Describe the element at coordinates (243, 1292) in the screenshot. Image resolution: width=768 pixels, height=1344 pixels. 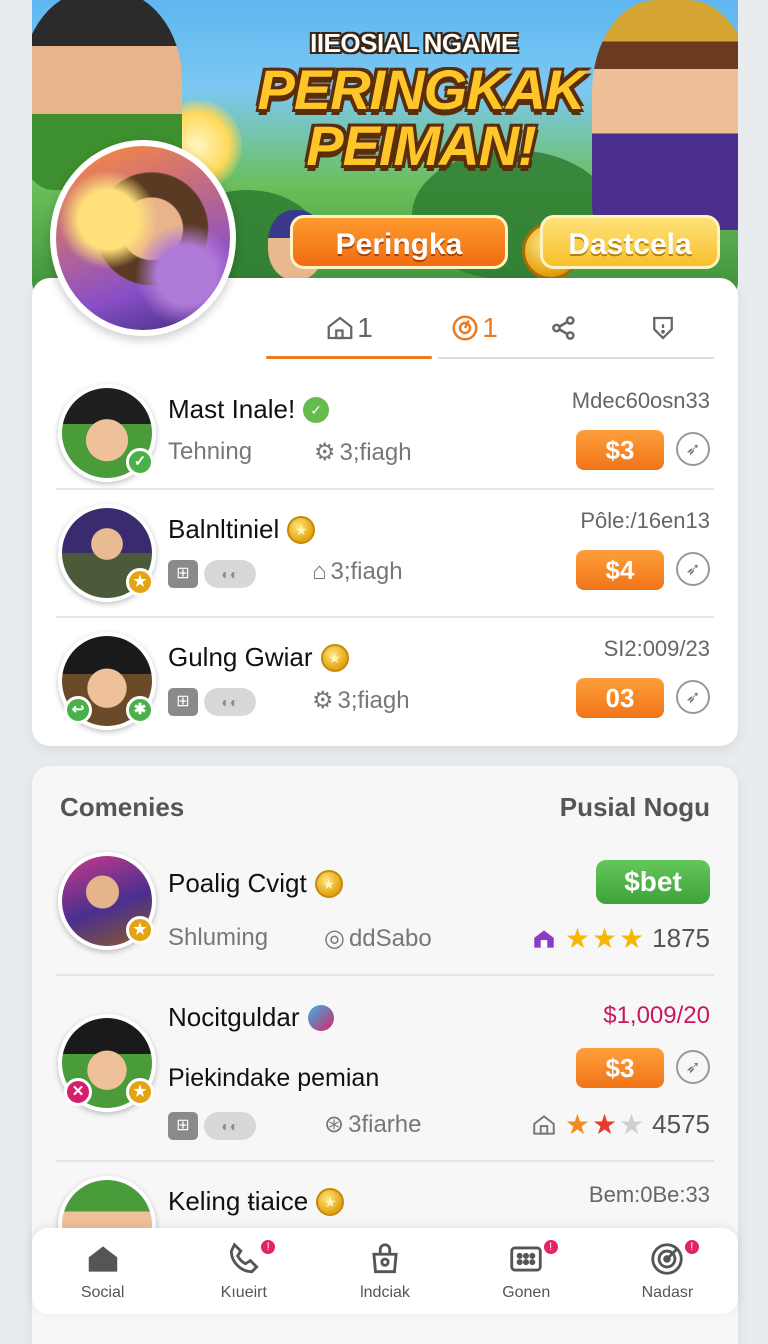
I see `nav-label: Kıueirt` at that location.